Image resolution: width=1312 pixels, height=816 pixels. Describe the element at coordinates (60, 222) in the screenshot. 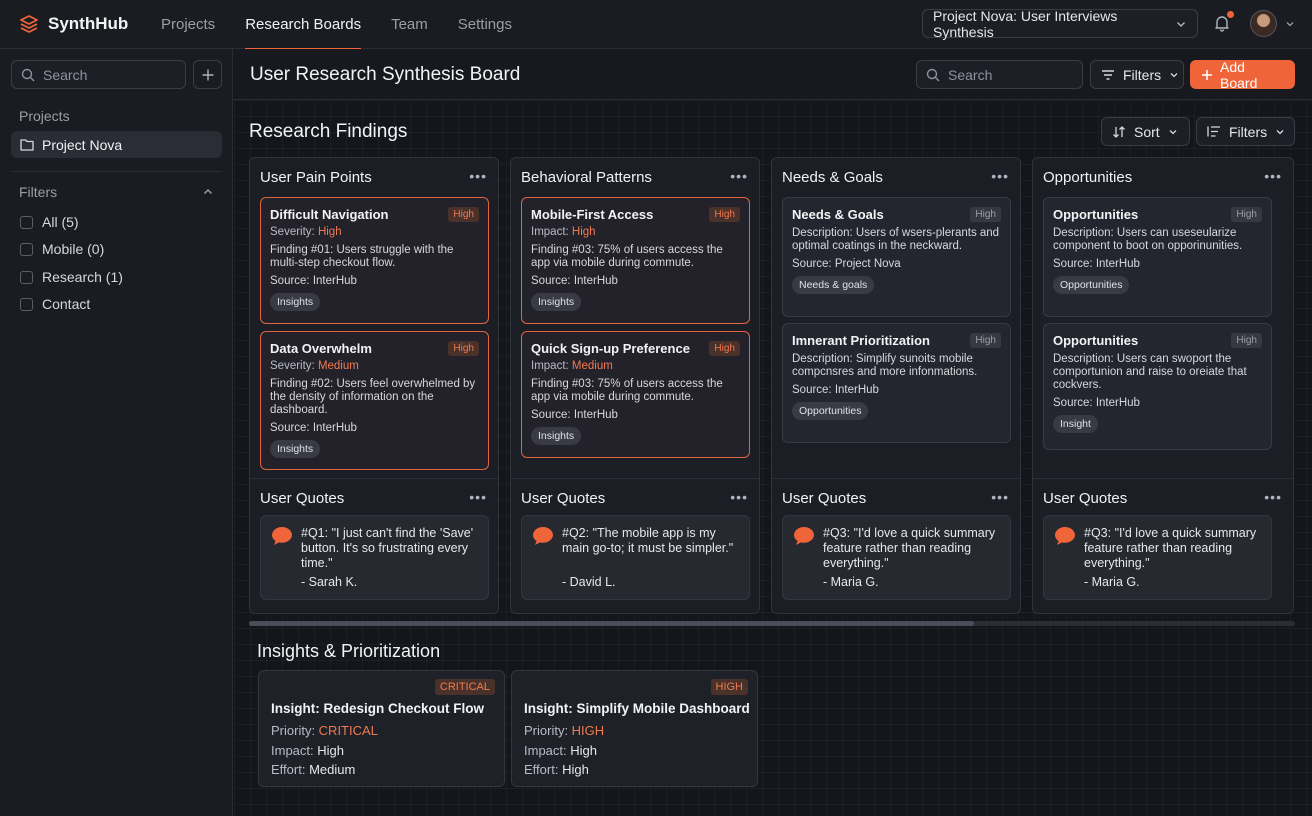

I see `filter-label: All (5)` at that location.